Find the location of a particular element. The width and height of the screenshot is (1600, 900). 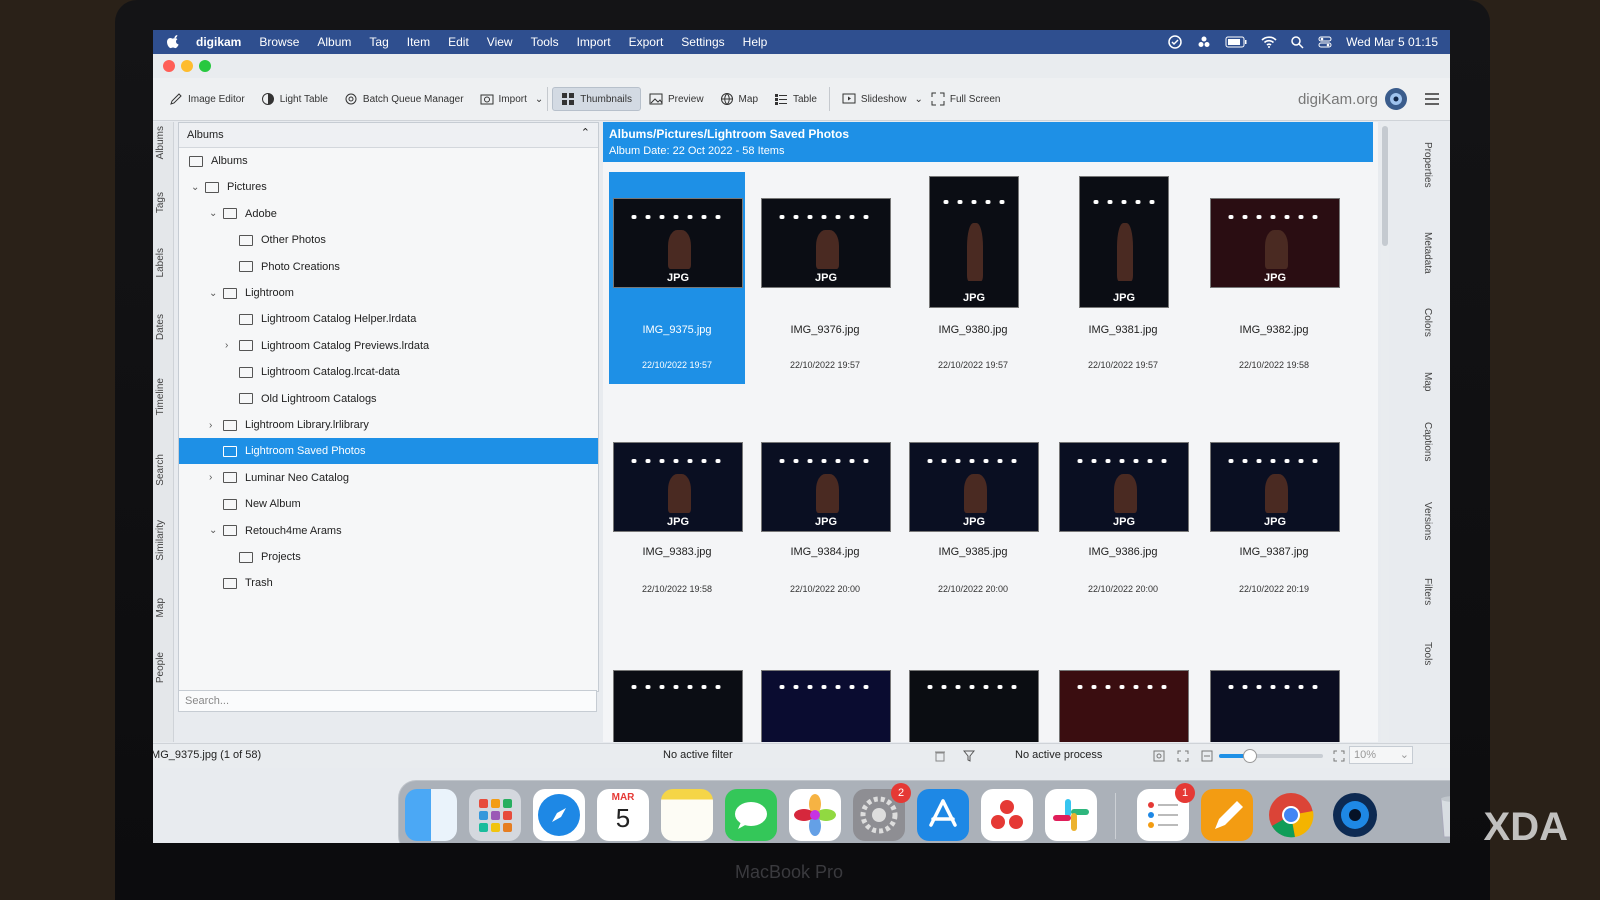

tab-properties: Properties is located at coordinates (1427, 165).